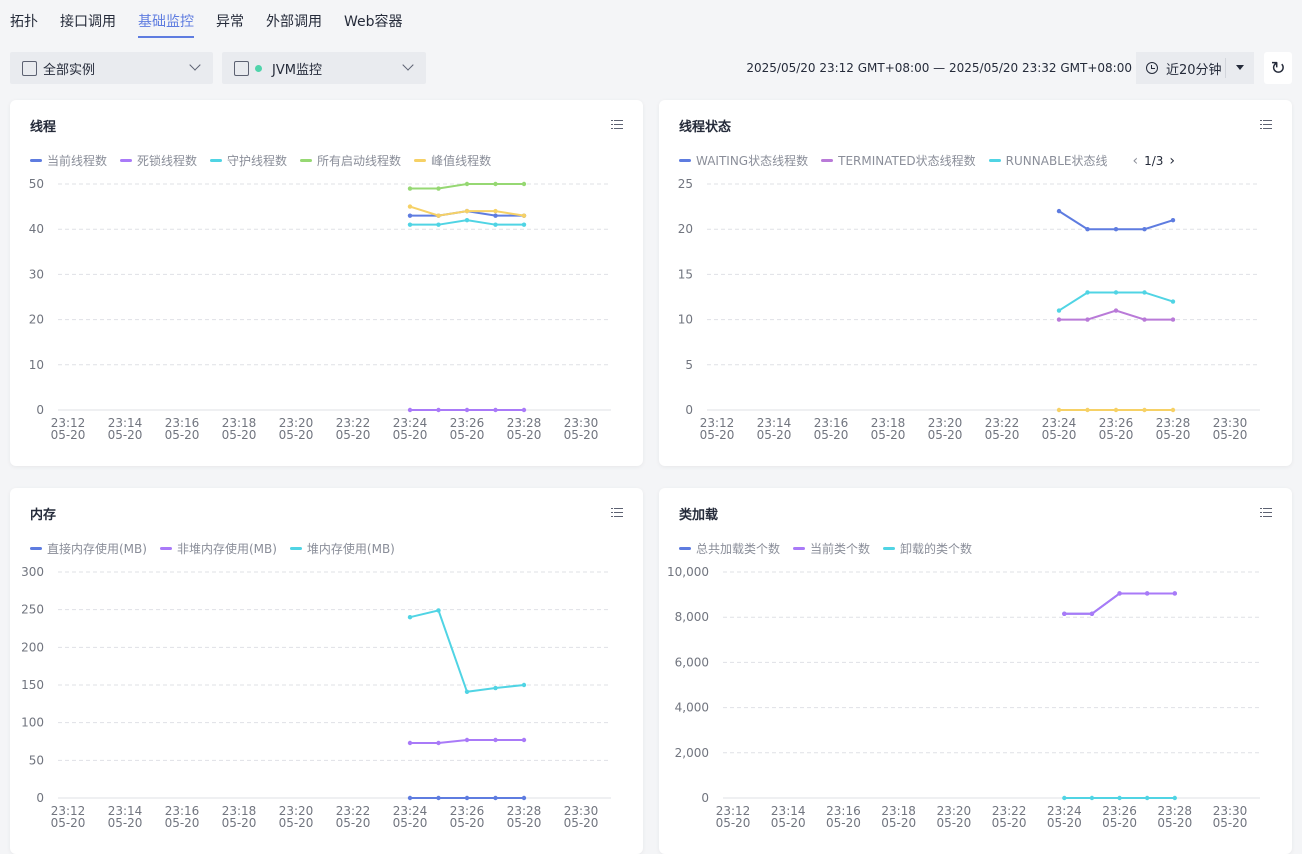  What do you see at coordinates (373, 20) in the screenshot?
I see `tab-web-container: Web容器` at bounding box center [373, 20].